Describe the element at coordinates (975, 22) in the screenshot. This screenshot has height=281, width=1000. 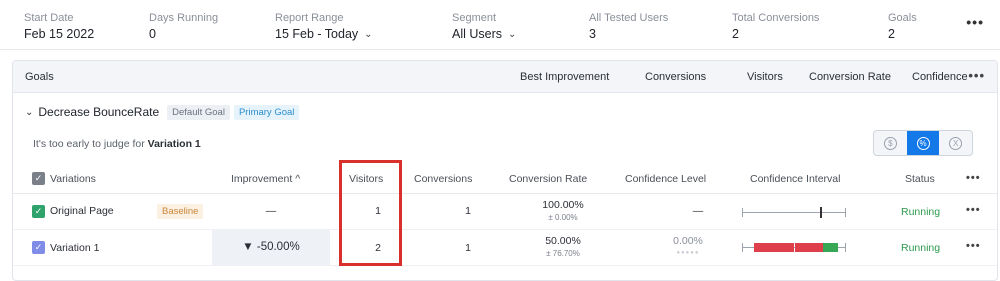
I see `more-options-icon: •••` at that location.